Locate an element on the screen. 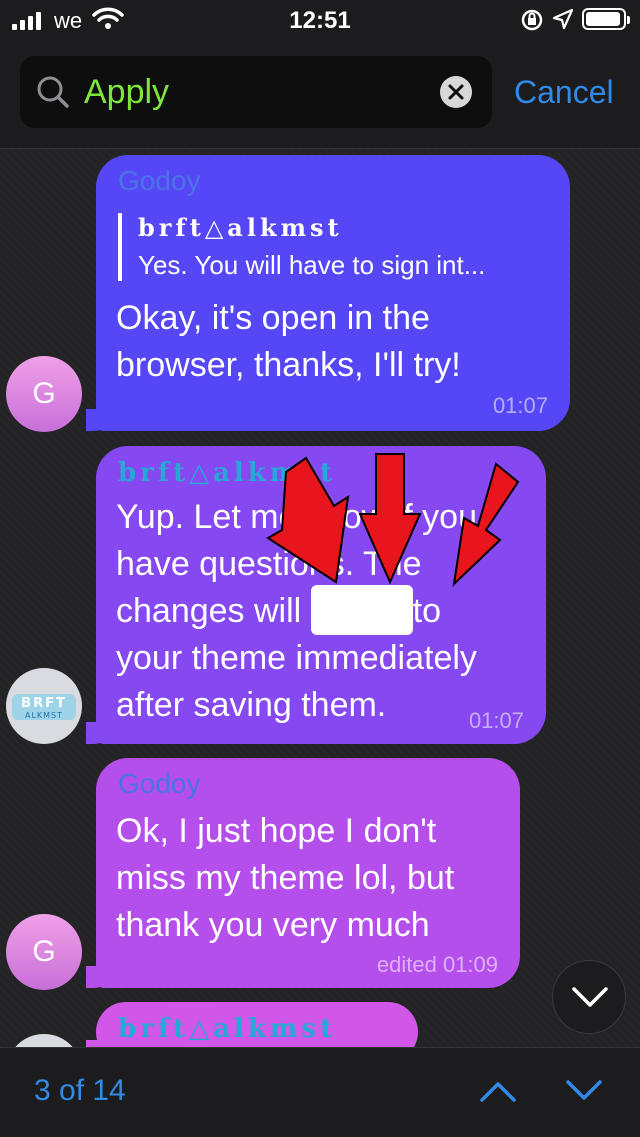 The height and width of the screenshot is (1137, 640). chevron-up-icon is located at coordinates (498, 1092).